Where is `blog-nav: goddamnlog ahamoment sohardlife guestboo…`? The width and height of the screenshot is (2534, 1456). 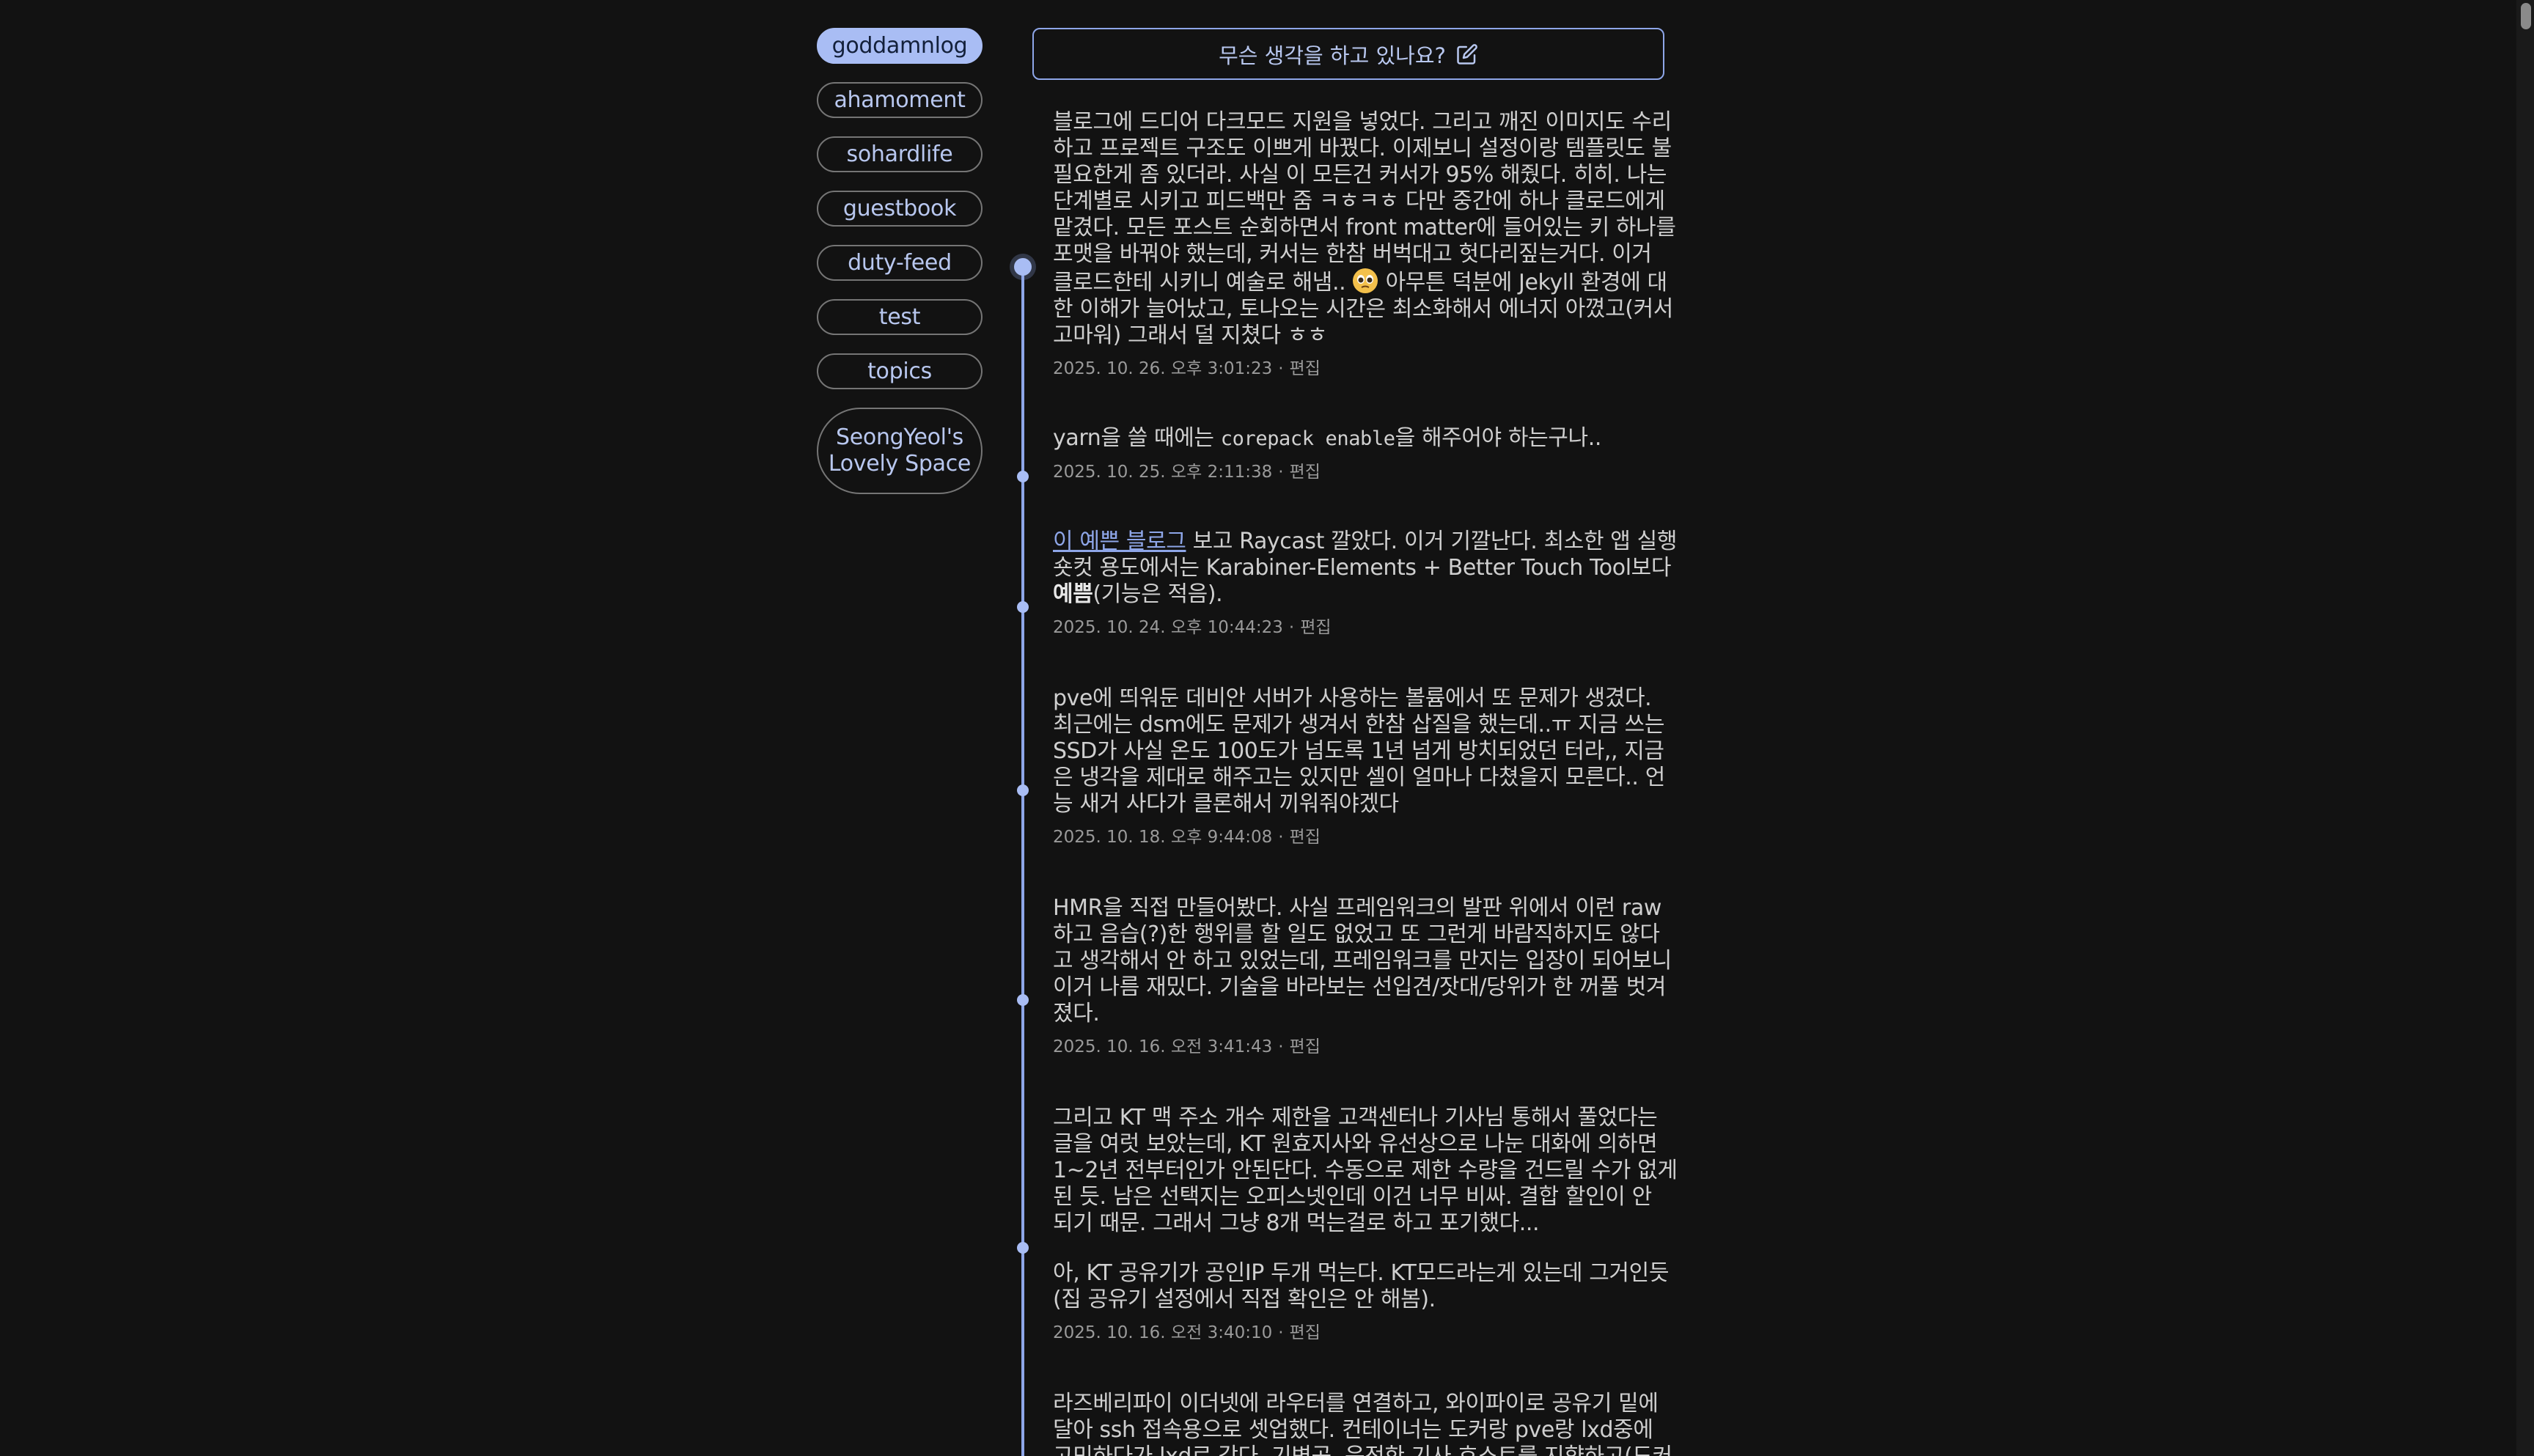 blog-nav: goddamnlog ahamoment sohardlife guestboo… is located at coordinates (900, 270).